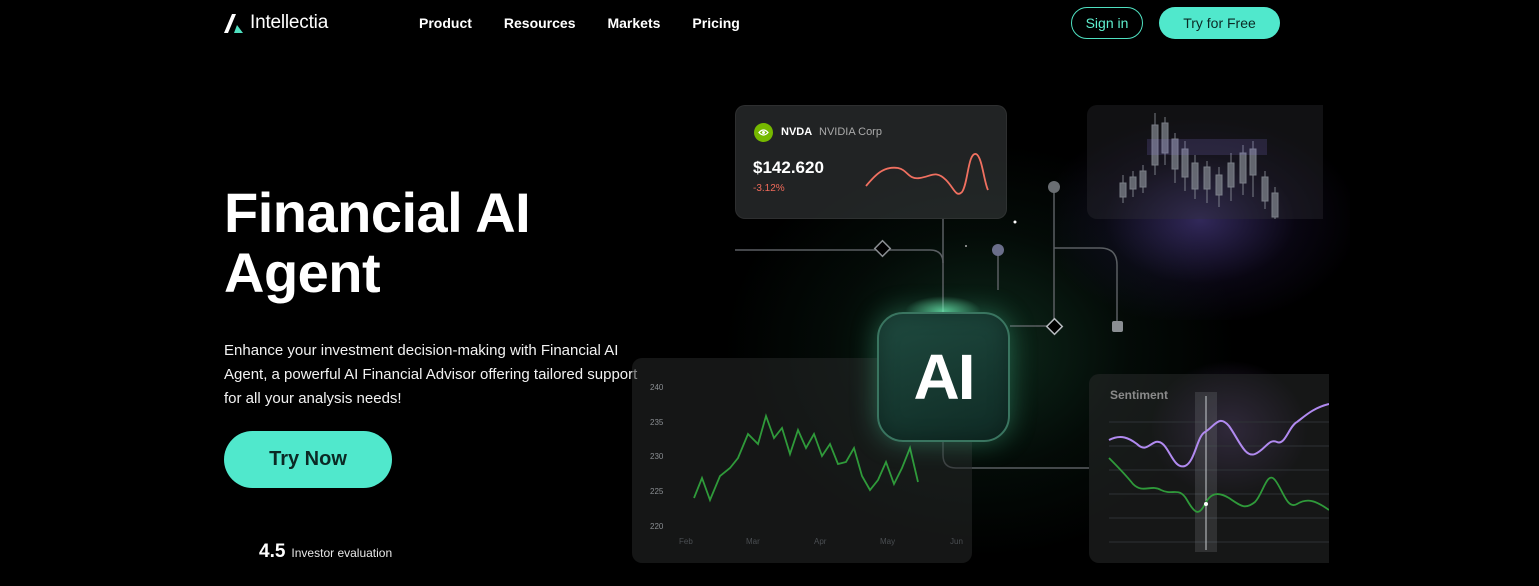 This screenshot has height=586, width=1539. What do you see at coordinates (927, 174) in the screenshot?
I see `stock-sparkline` at bounding box center [927, 174].